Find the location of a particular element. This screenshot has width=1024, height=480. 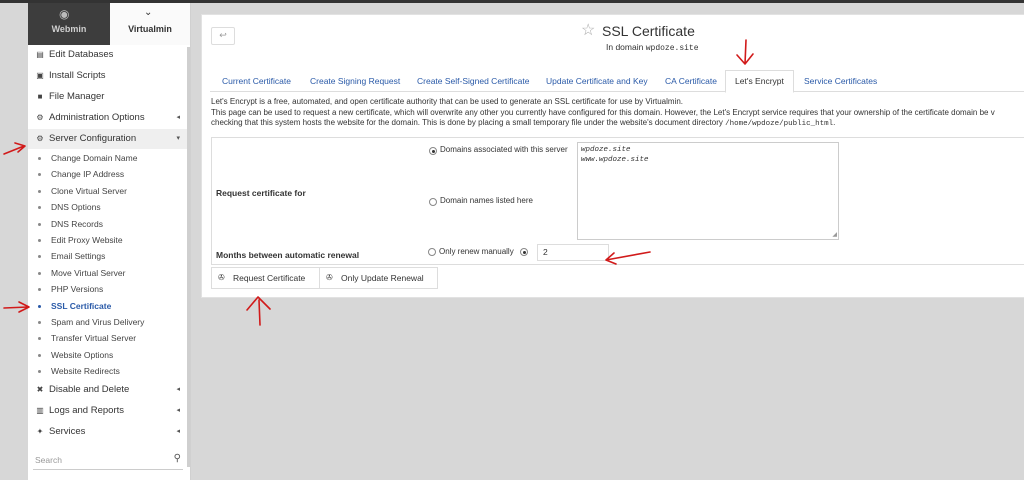

sidebar-sub-item-label: Email Settings is located at coordinates (78, 256).